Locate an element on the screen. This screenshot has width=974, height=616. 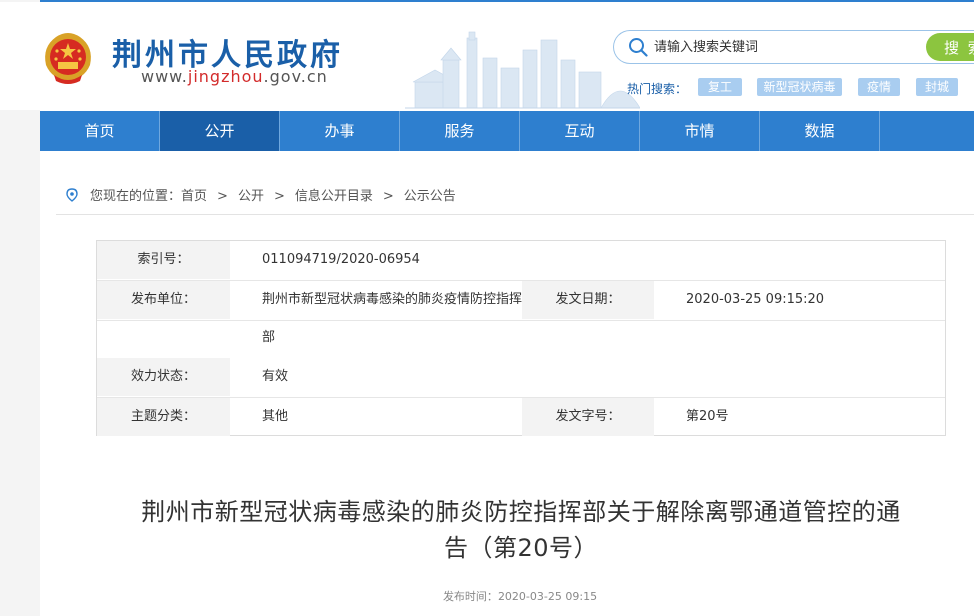
site-url-highlight: jingzhou is located at coordinates (225, 76).